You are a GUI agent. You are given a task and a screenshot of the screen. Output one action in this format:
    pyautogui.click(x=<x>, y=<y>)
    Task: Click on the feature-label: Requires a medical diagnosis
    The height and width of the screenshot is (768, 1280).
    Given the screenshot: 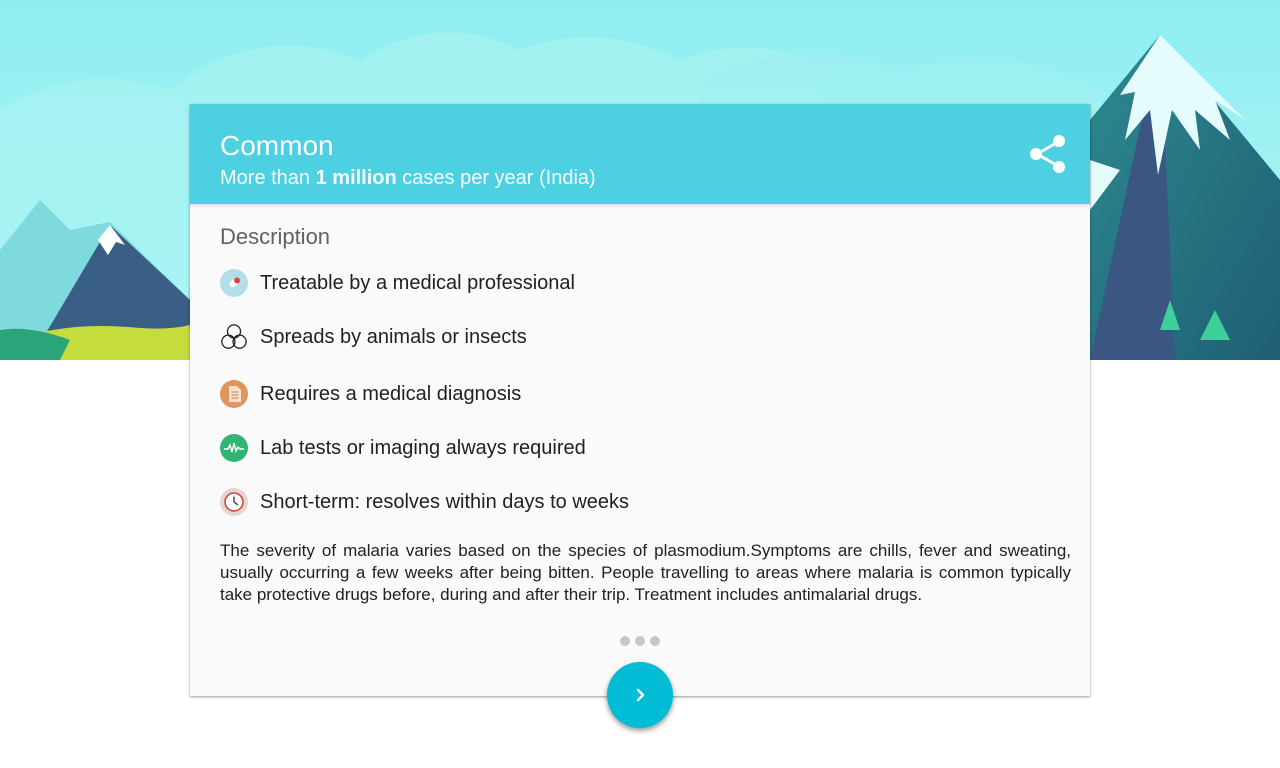 What is the action you would take?
    pyautogui.click(x=391, y=394)
    